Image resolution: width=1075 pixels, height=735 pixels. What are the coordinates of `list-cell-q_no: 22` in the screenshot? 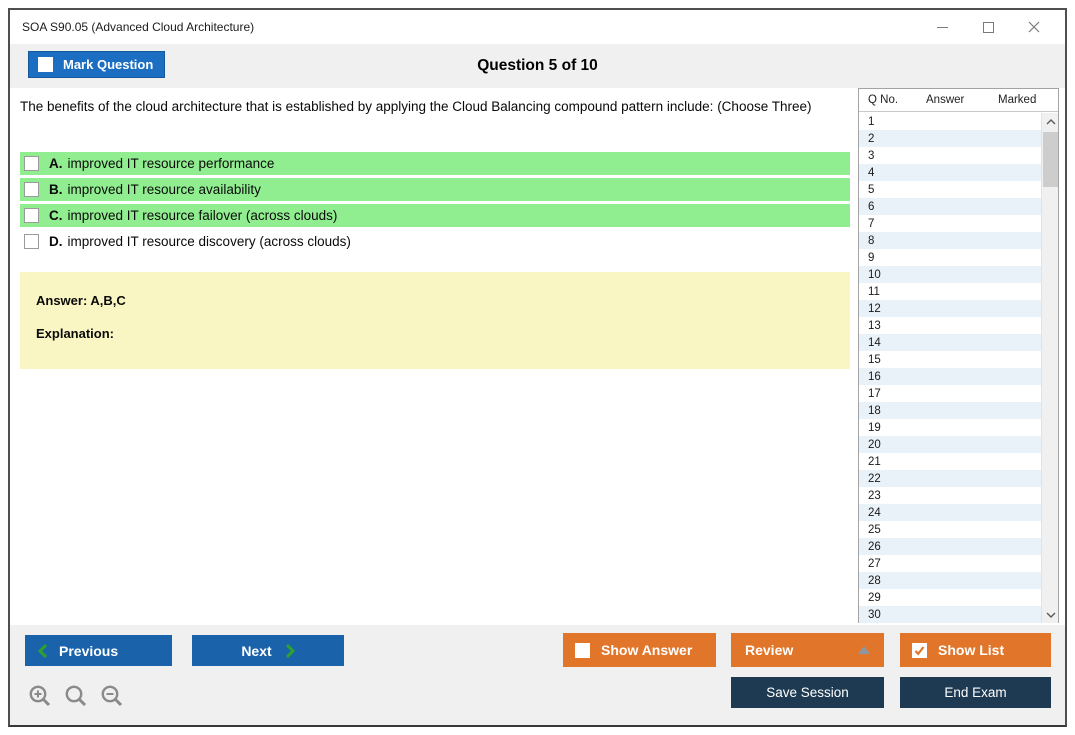 It's located at (874, 478).